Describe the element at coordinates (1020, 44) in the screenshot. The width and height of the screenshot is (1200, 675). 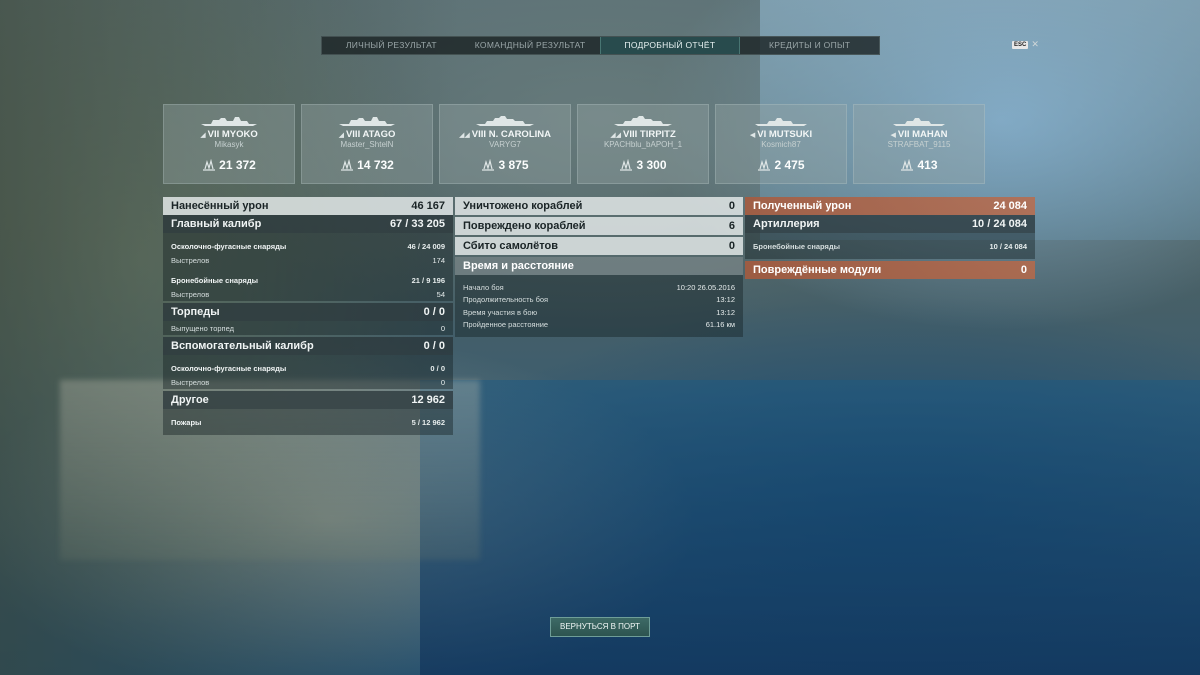
I see `esc-key-icon: ESC` at that location.